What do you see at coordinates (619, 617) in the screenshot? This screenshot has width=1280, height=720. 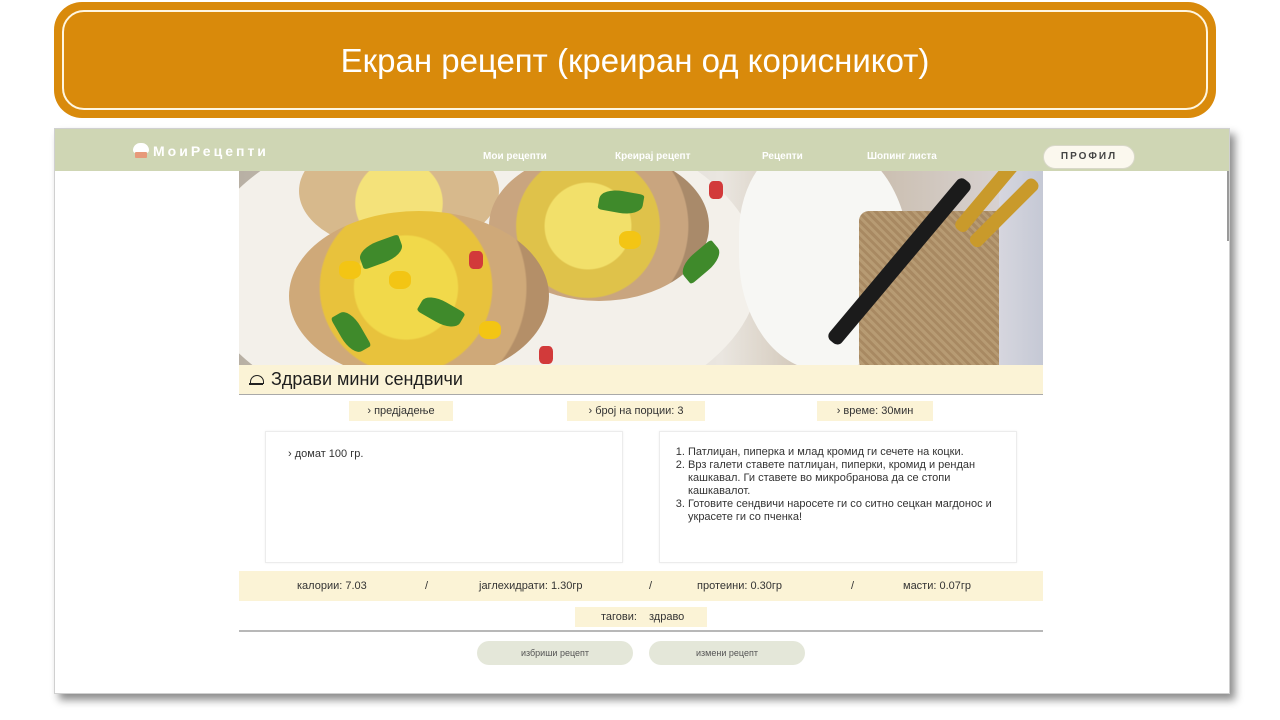 I see `tags-label: тагови:` at bounding box center [619, 617].